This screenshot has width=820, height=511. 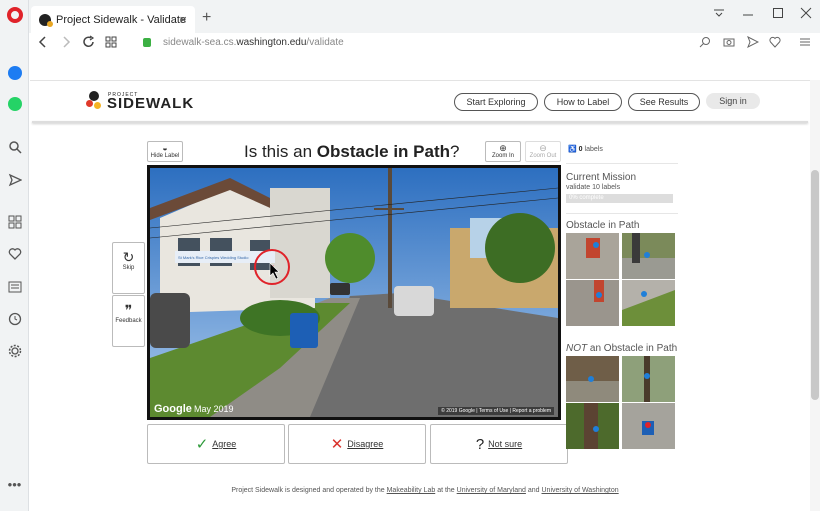 I want to click on maximize-icon, so click(x=778, y=14).